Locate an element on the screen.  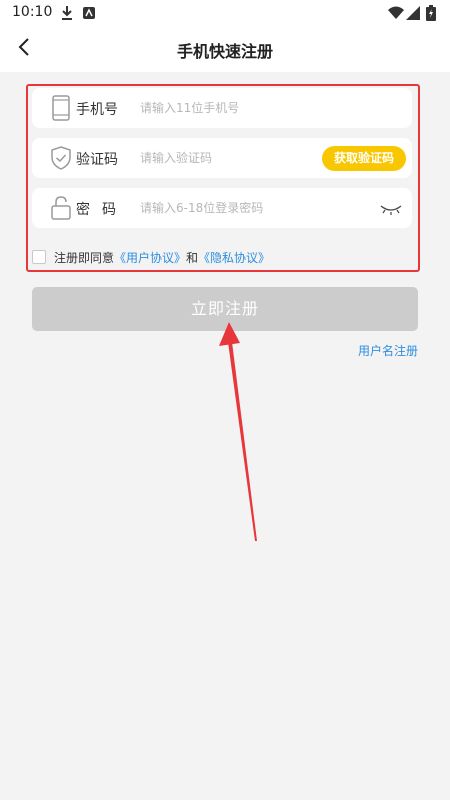
status-time: 10:10 is located at coordinates (32, 12).